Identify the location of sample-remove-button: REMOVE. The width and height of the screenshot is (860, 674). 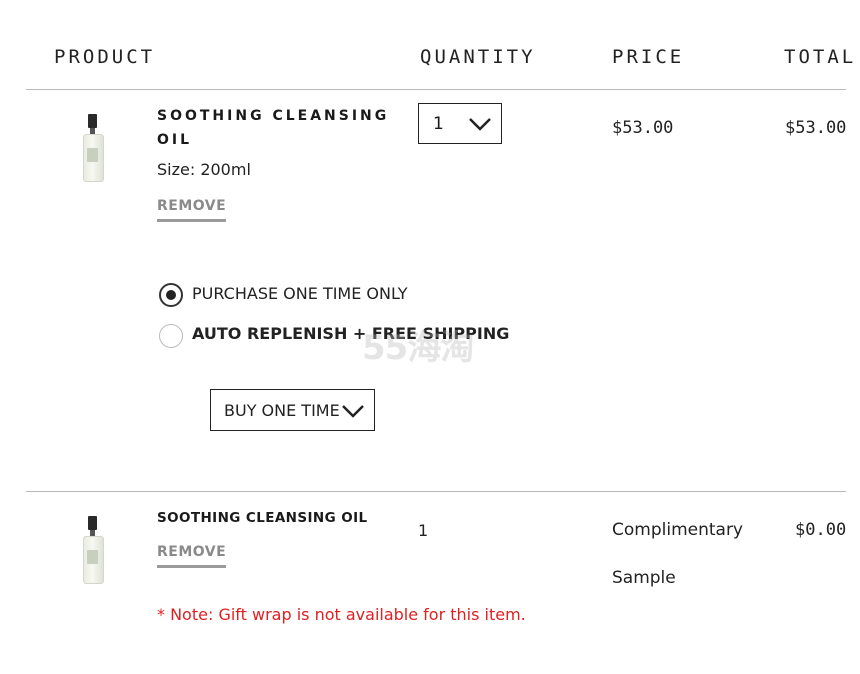
(192, 556).